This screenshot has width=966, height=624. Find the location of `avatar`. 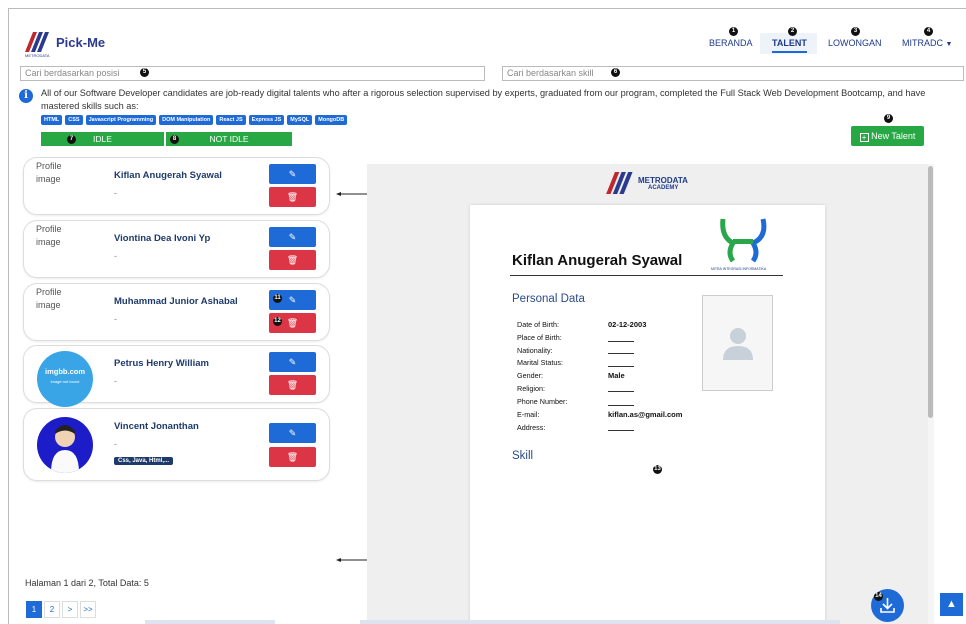

avatar is located at coordinates (65, 445).